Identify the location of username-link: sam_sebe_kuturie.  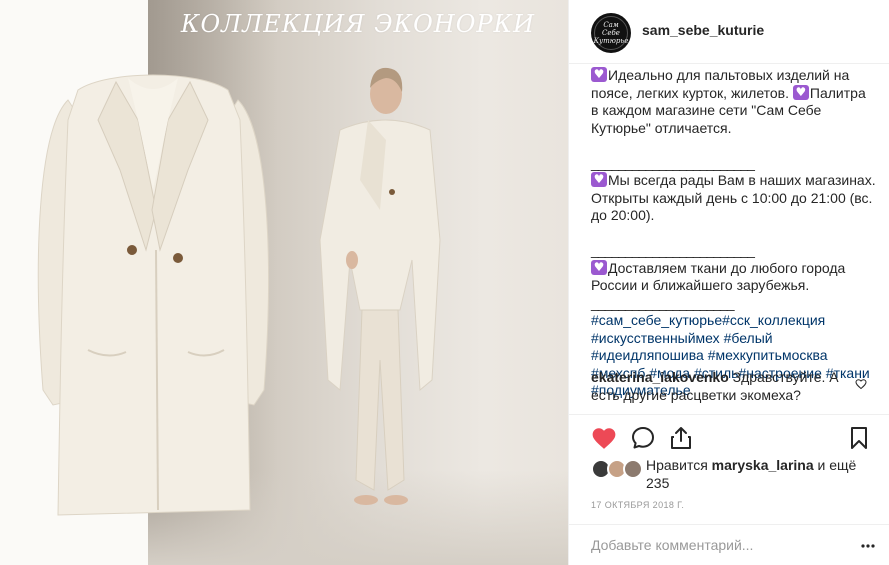
(703, 30).